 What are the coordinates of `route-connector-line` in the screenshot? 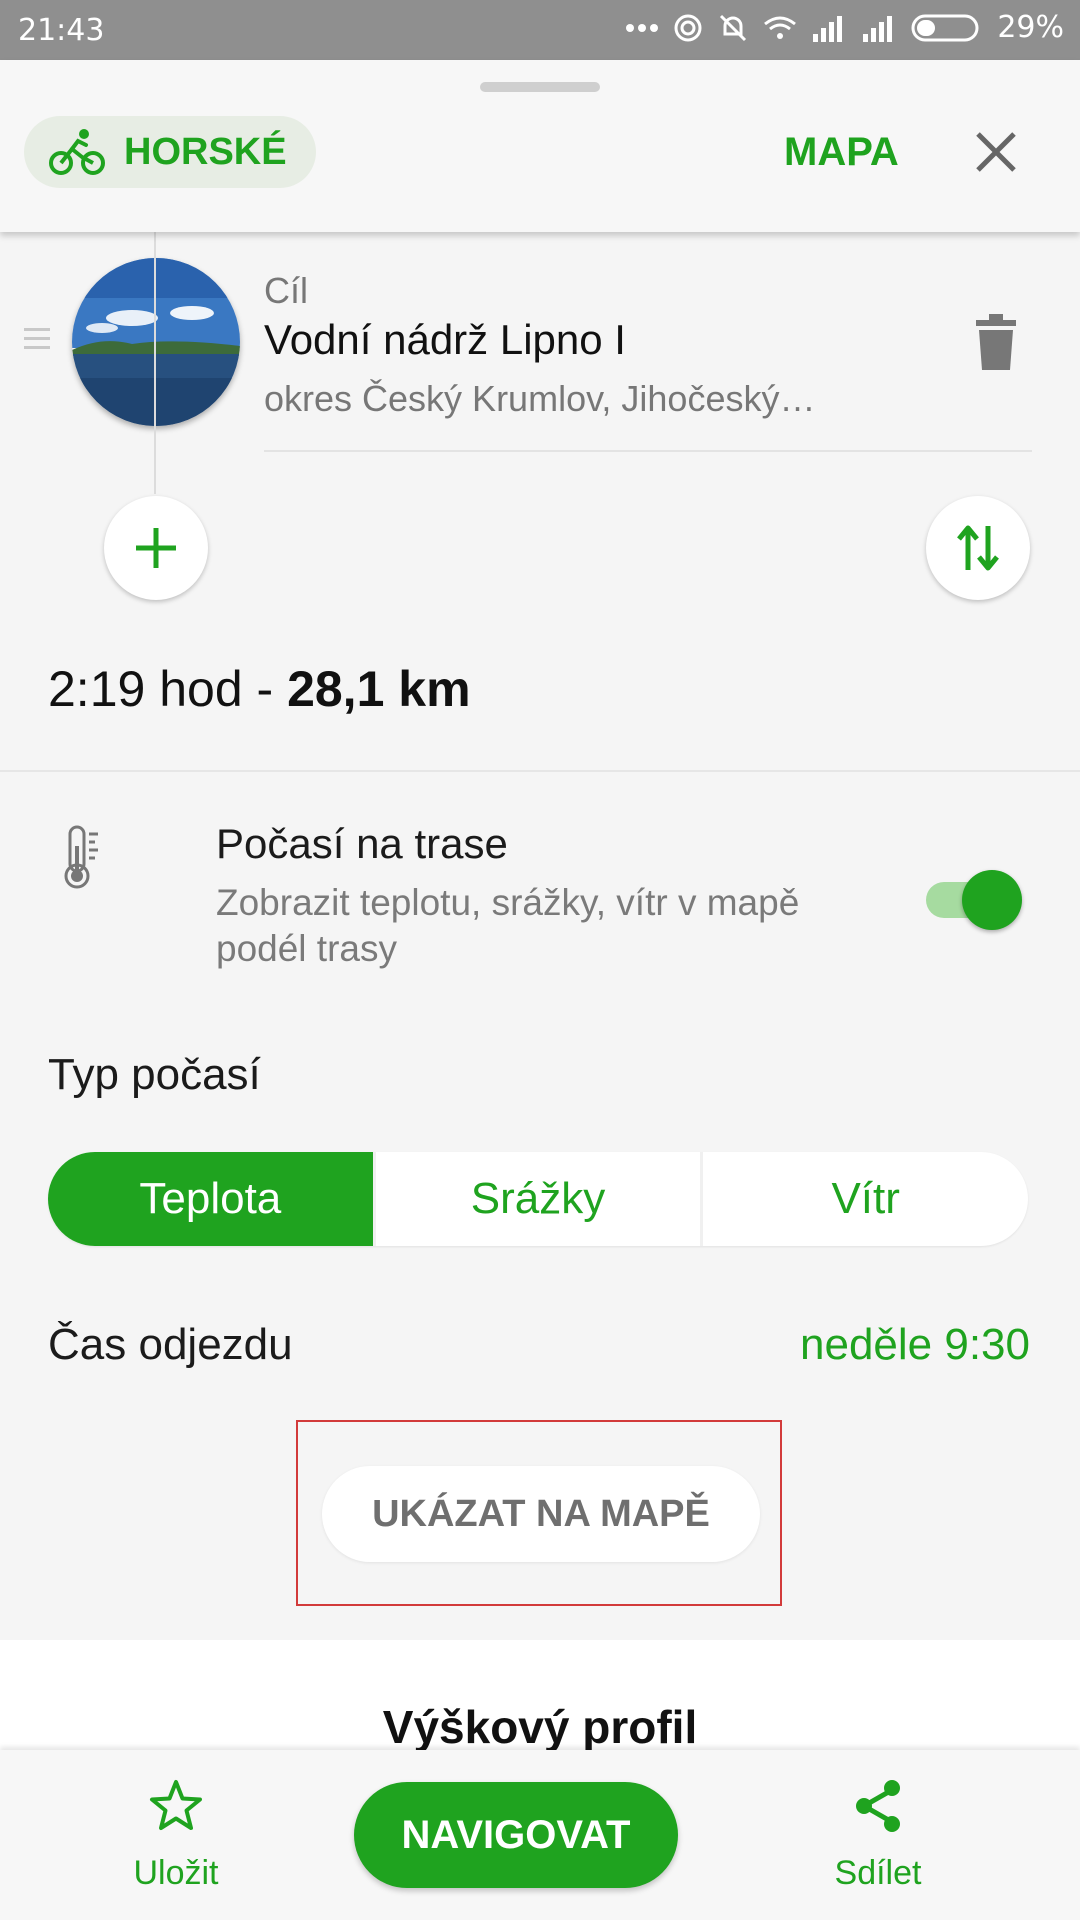 It's located at (155, 344).